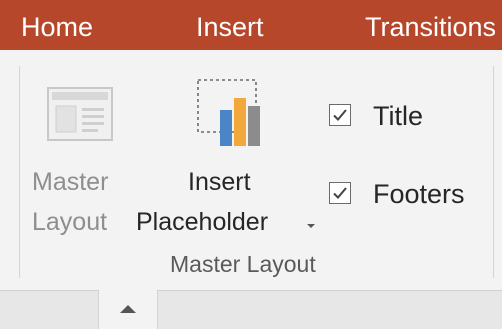 The height and width of the screenshot is (329, 502). I want to click on tab-transitions: Transitions, so click(430, 27).